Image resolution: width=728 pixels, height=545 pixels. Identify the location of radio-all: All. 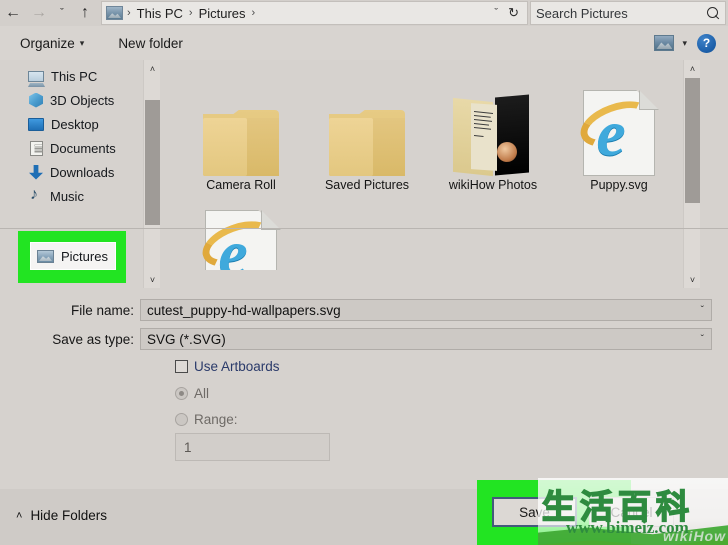
(192, 393).